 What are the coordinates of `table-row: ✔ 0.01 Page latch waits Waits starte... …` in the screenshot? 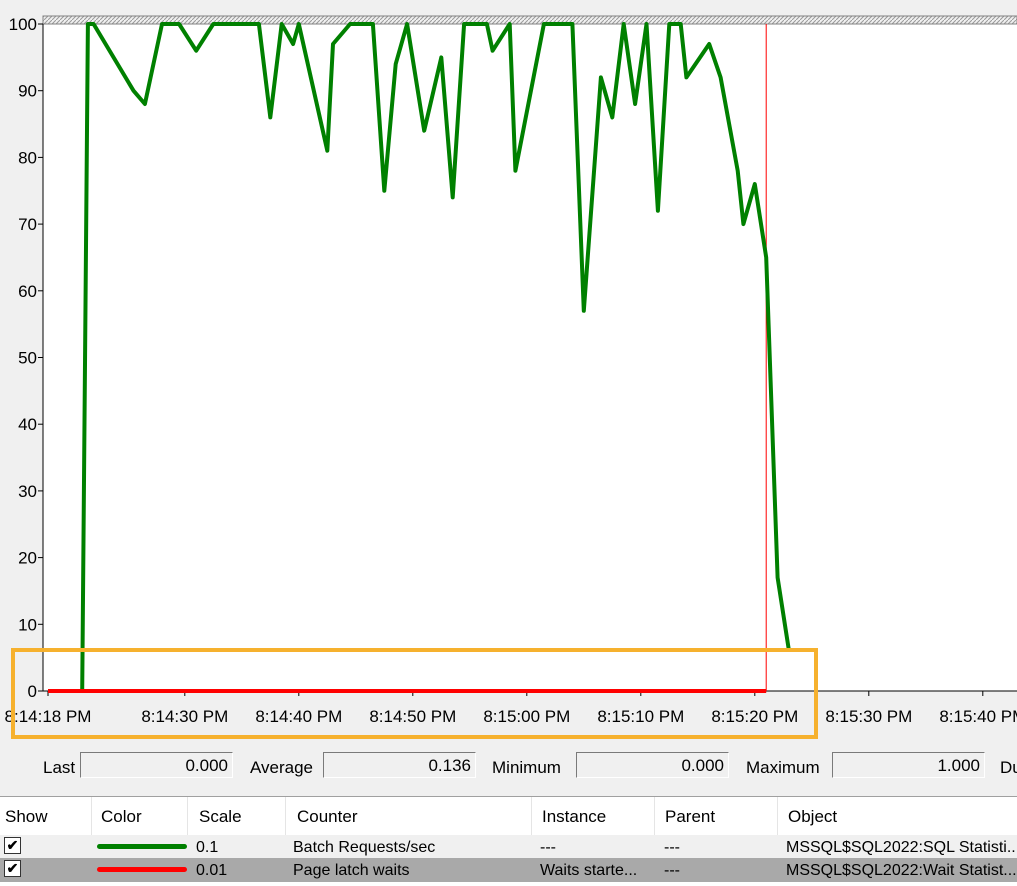 It's located at (508, 870).